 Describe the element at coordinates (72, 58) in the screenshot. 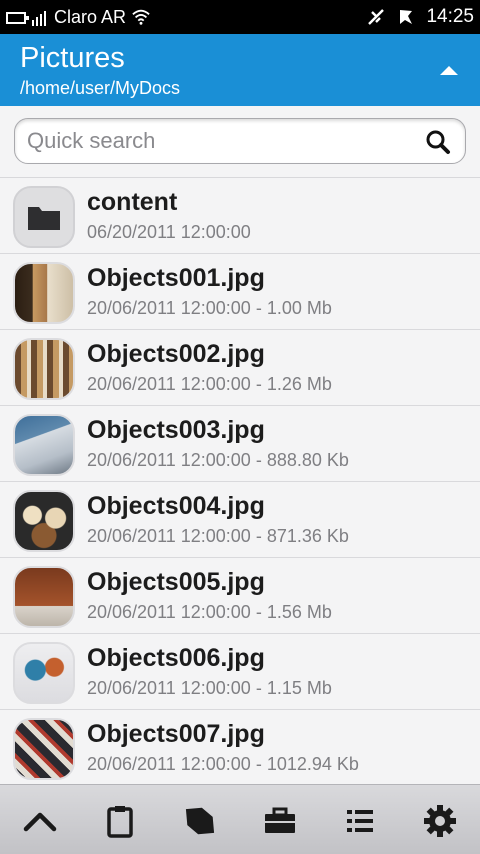

I see `page-title: Pictures` at that location.